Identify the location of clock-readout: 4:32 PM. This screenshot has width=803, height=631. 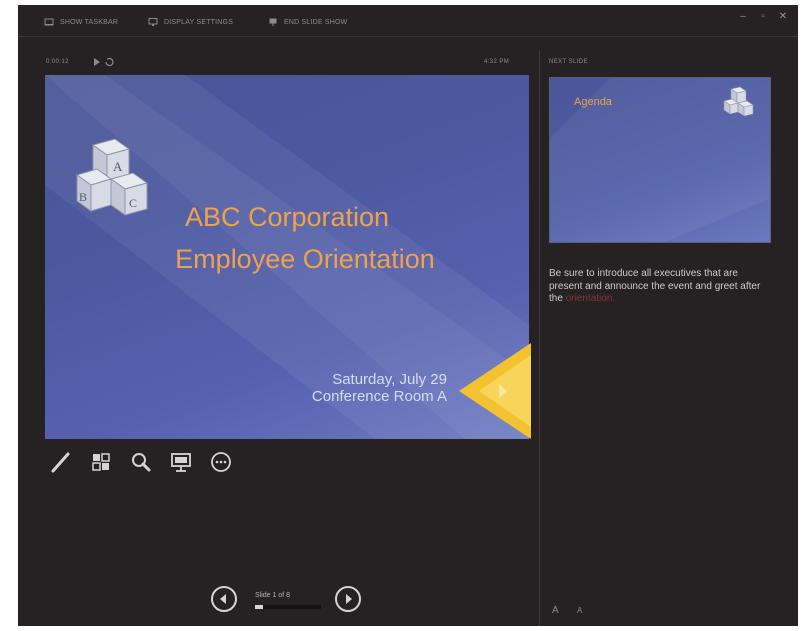
(497, 62).